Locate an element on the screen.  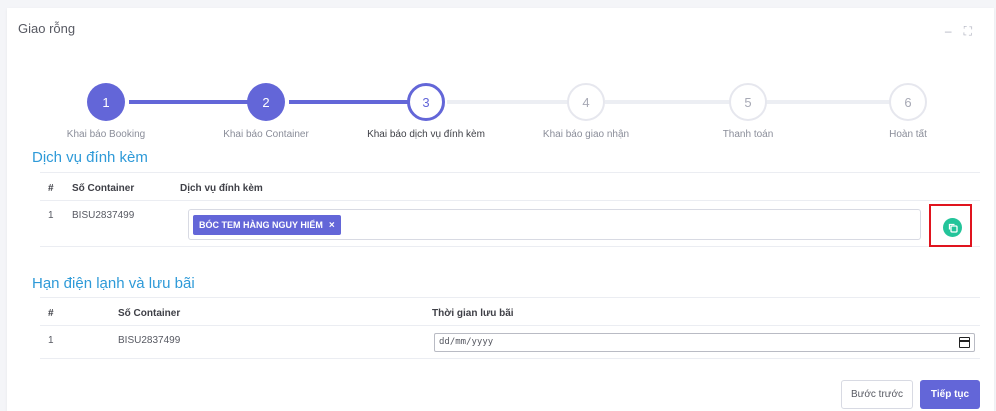
step-4-label: Khai báo giao nhận is located at coordinates (586, 134).